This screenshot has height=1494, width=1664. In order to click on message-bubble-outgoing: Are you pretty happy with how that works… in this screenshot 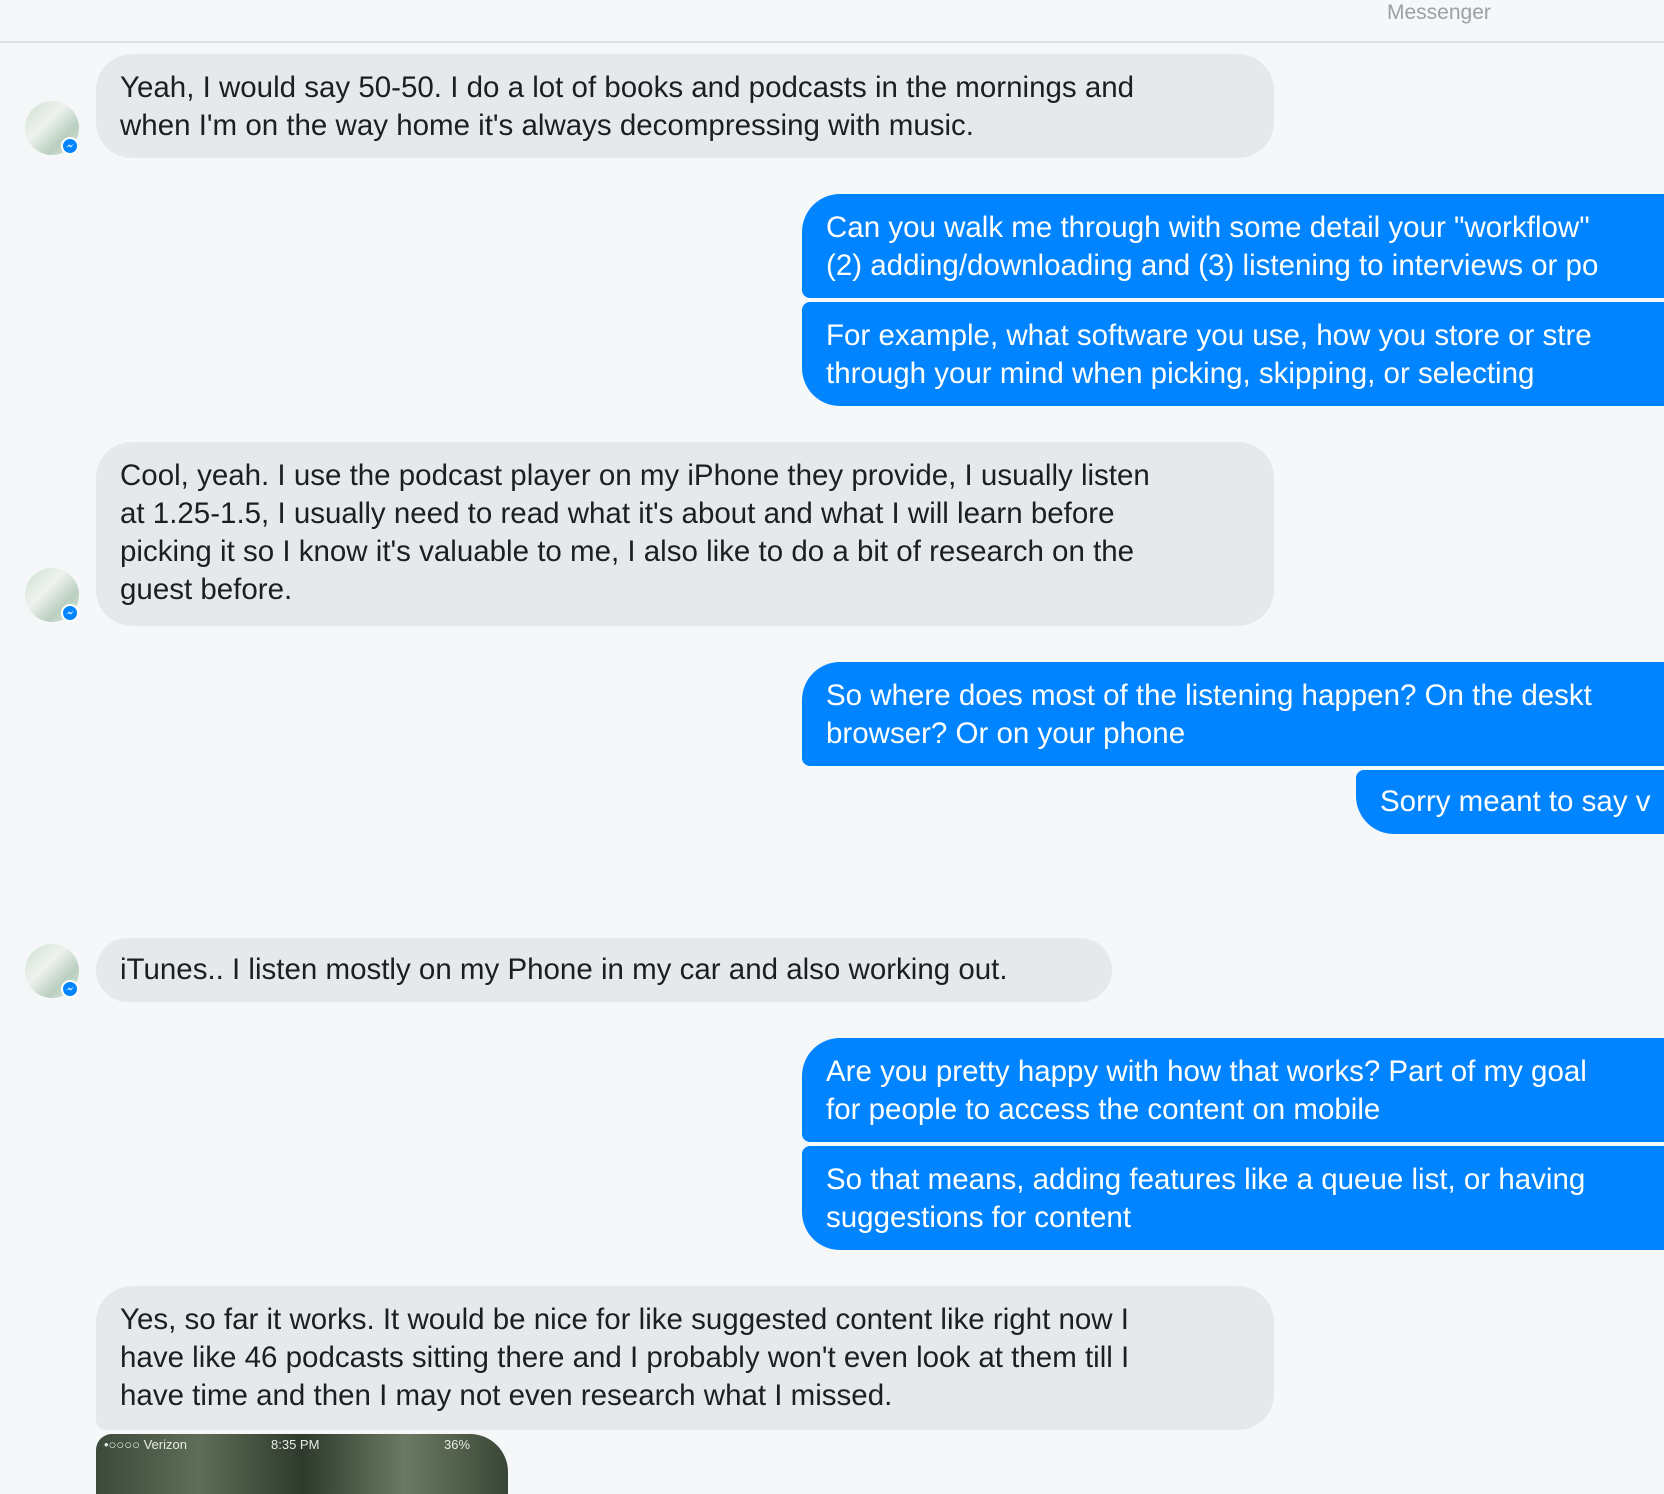, I will do `click(1233, 1090)`.